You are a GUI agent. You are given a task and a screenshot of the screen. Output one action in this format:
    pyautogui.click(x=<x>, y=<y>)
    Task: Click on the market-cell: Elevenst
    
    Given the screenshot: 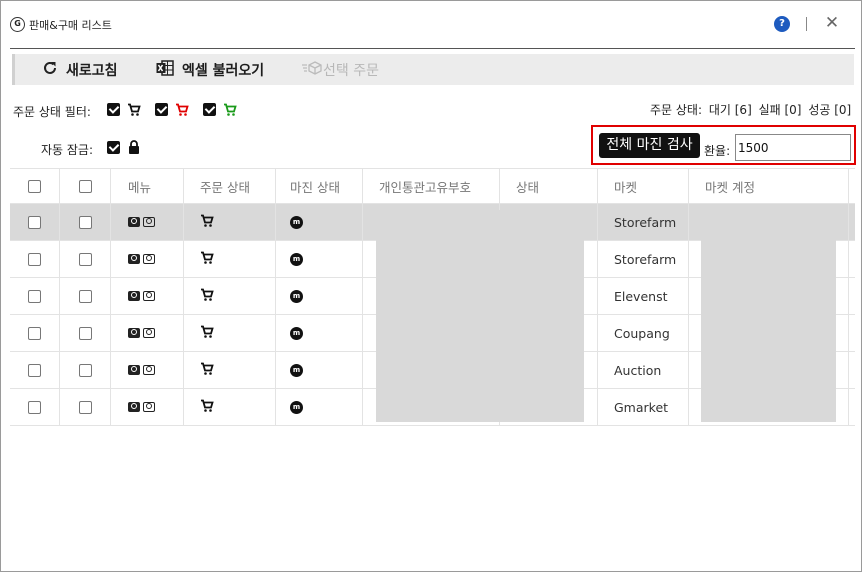 What is the action you would take?
    pyautogui.click(x=643, y=296)
    